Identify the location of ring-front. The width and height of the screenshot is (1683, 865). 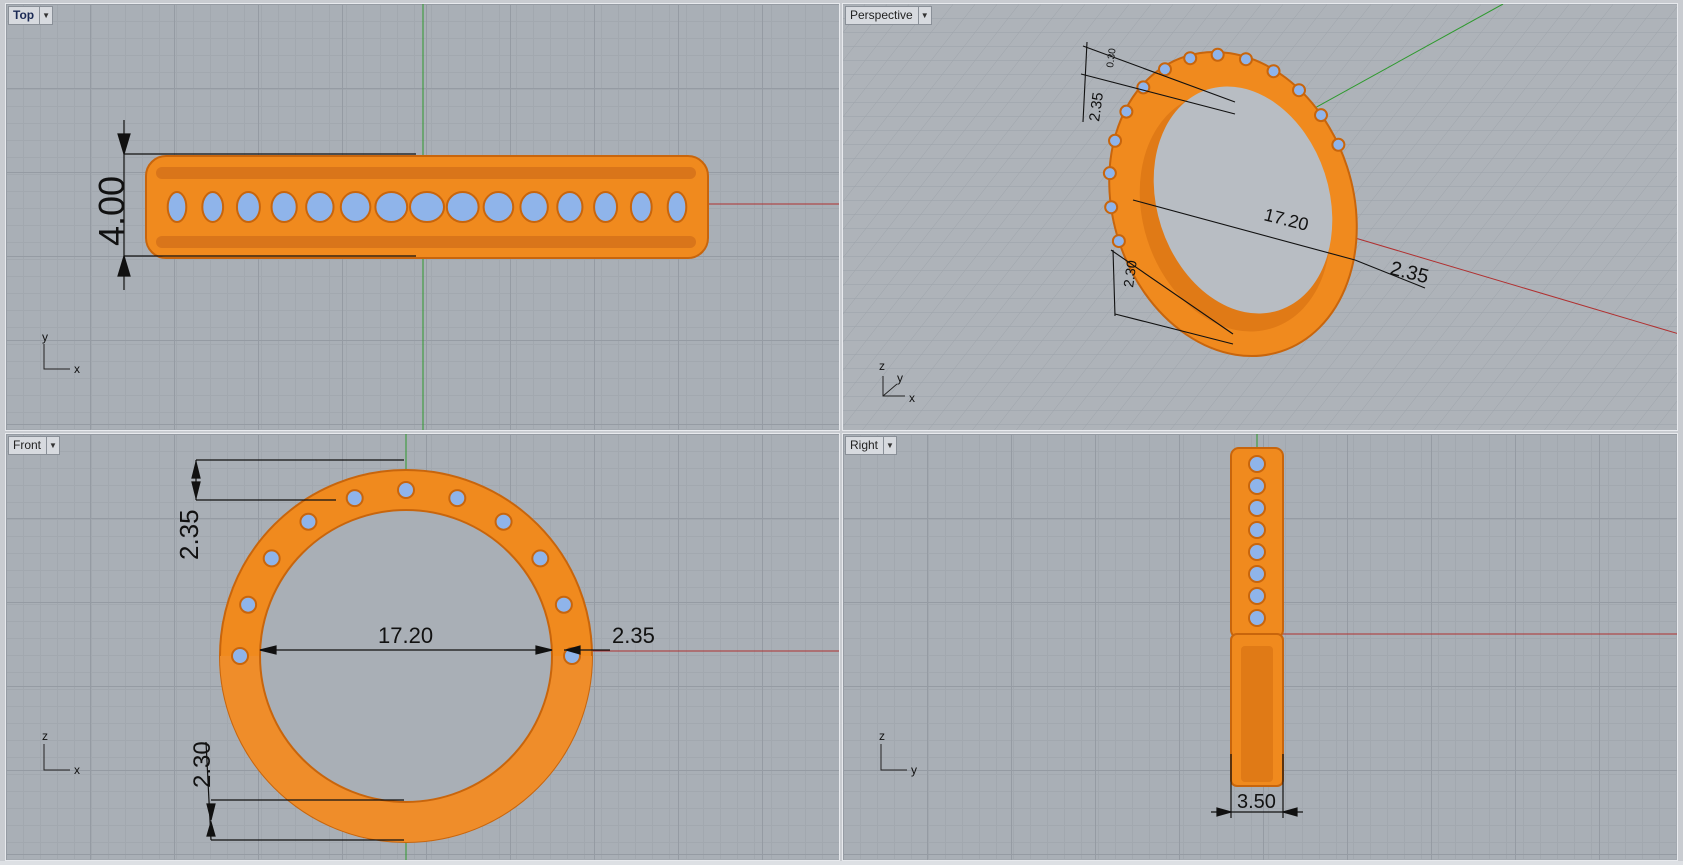
(406, 656).